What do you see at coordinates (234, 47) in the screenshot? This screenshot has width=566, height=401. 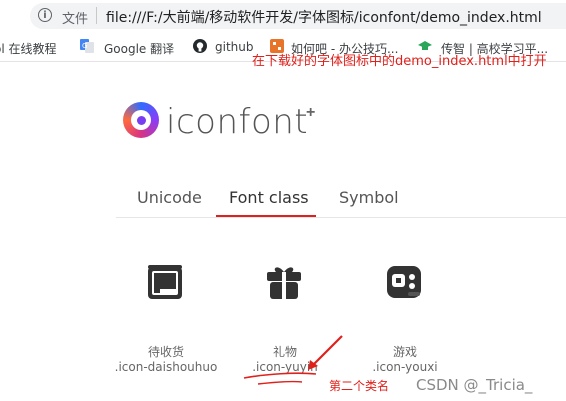 I see `bookmark-github: github` at bounding box center [234, 47].